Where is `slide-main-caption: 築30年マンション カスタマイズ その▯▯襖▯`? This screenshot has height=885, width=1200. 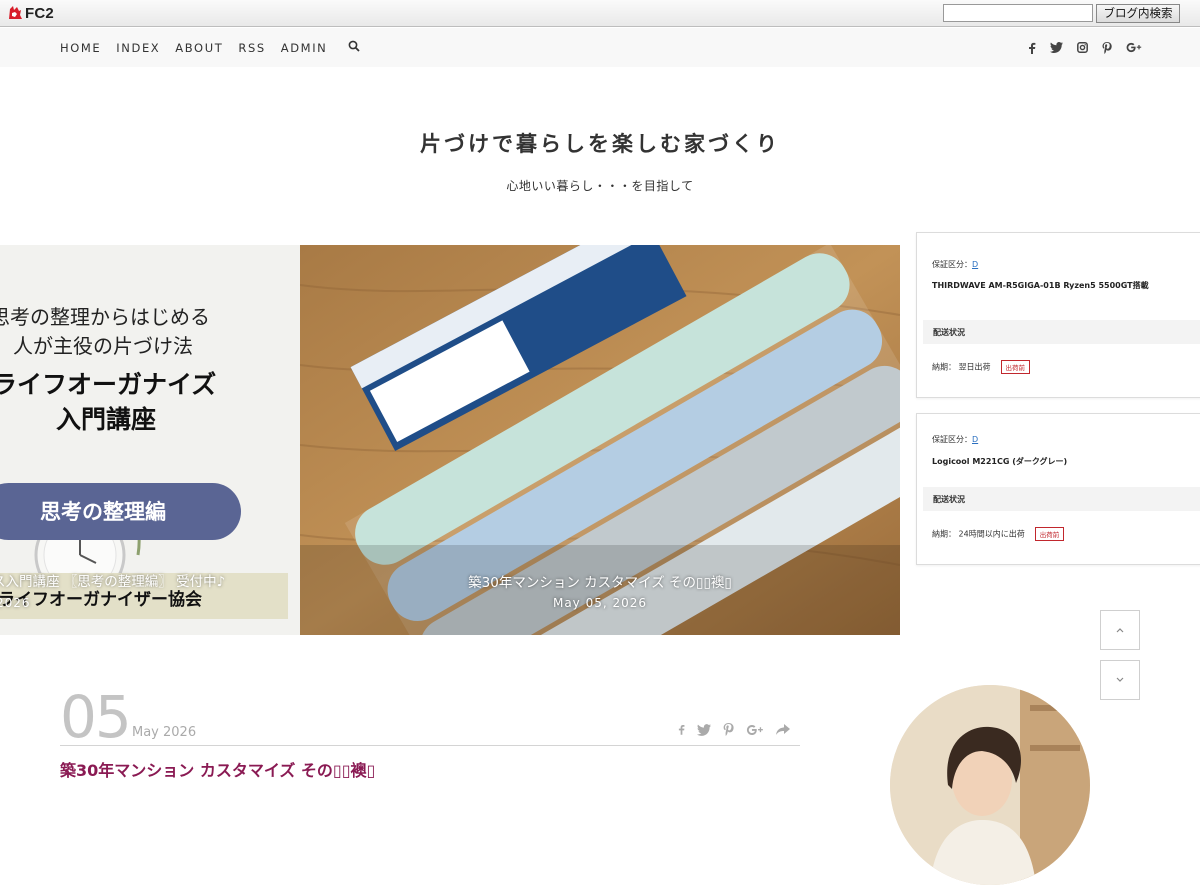 slide-main-caption: 築30年マンション カスタマイズ その▯▯襖▯ is located at coordinates (600, 581).